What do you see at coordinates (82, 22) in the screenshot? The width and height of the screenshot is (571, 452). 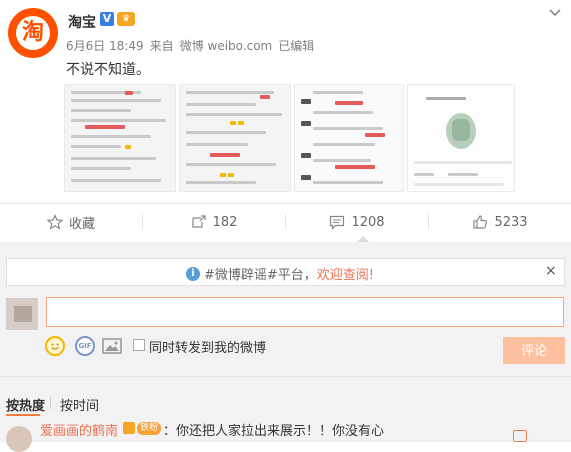 I see `post-username: 淘宝` at bounding box center [82, 22].